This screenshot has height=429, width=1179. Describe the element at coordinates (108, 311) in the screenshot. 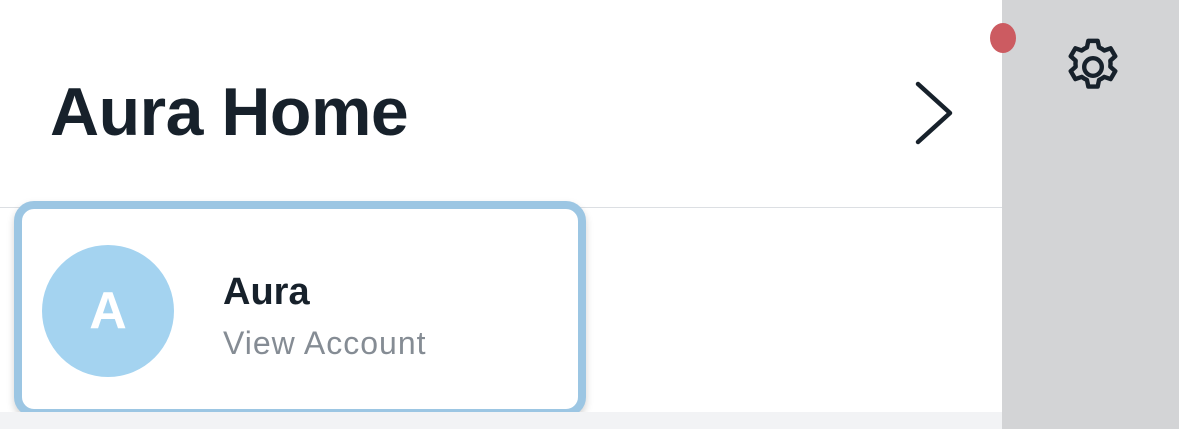

I see `avatar: A` at that location.